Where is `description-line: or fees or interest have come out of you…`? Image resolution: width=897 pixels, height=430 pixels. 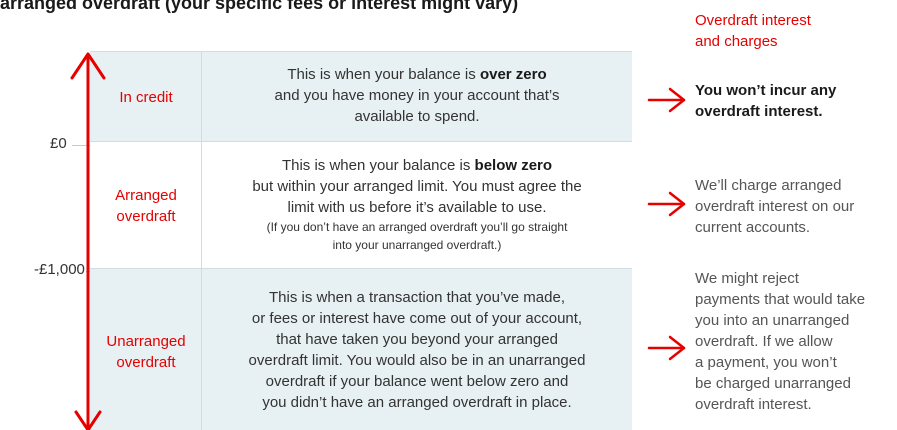
description-line: or fees or interest have come out of you… is located at coordinates (417, 318).